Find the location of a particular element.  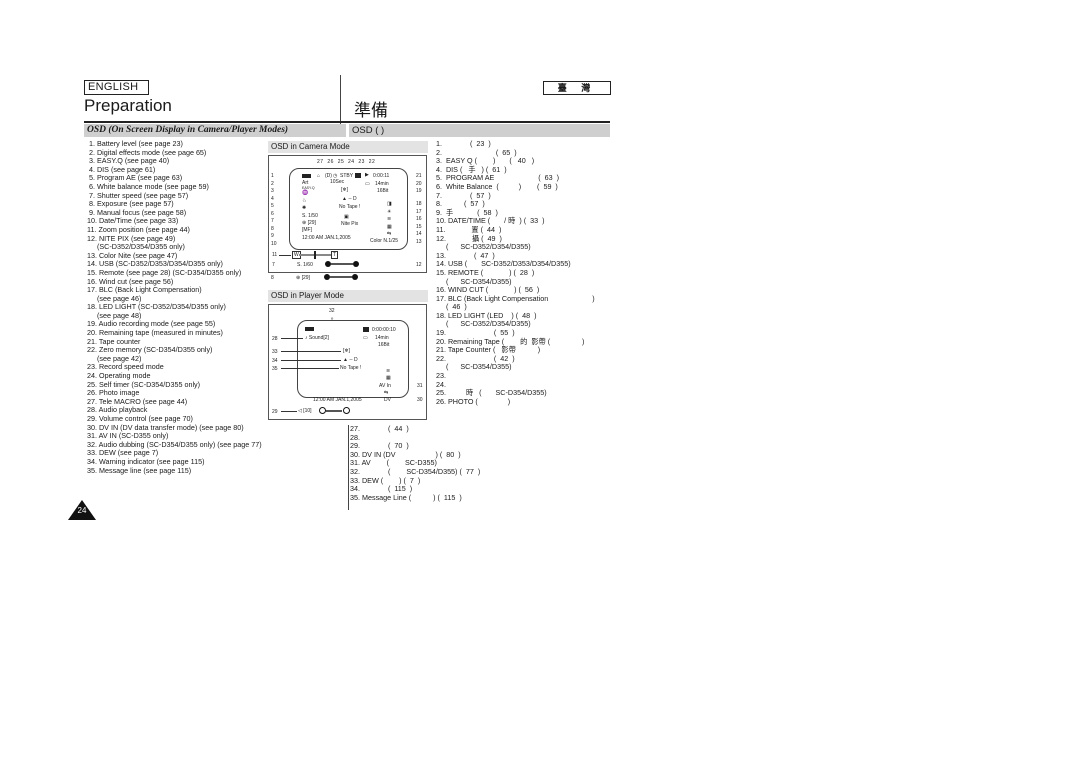

callout-29: 29 is located at coordinates (275, 412).